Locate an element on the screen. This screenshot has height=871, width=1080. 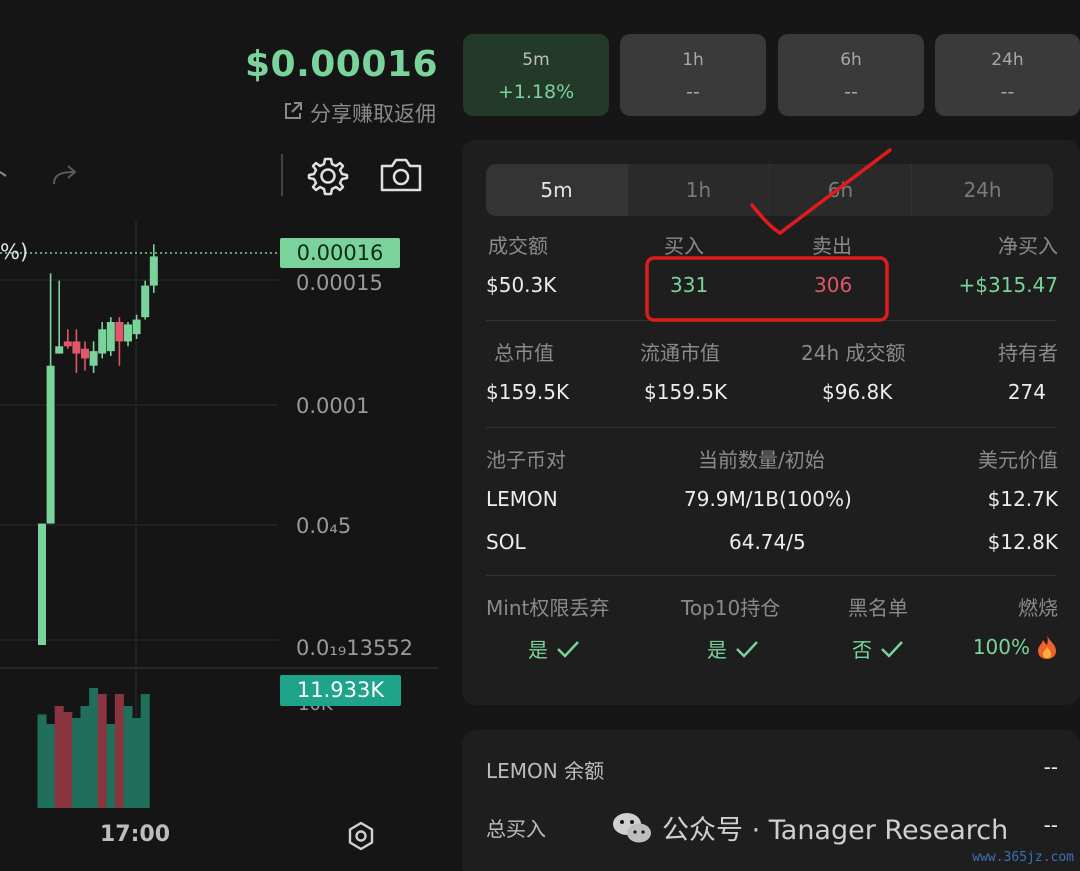
tab-1h: 1h is located at coordinates (699, 190).